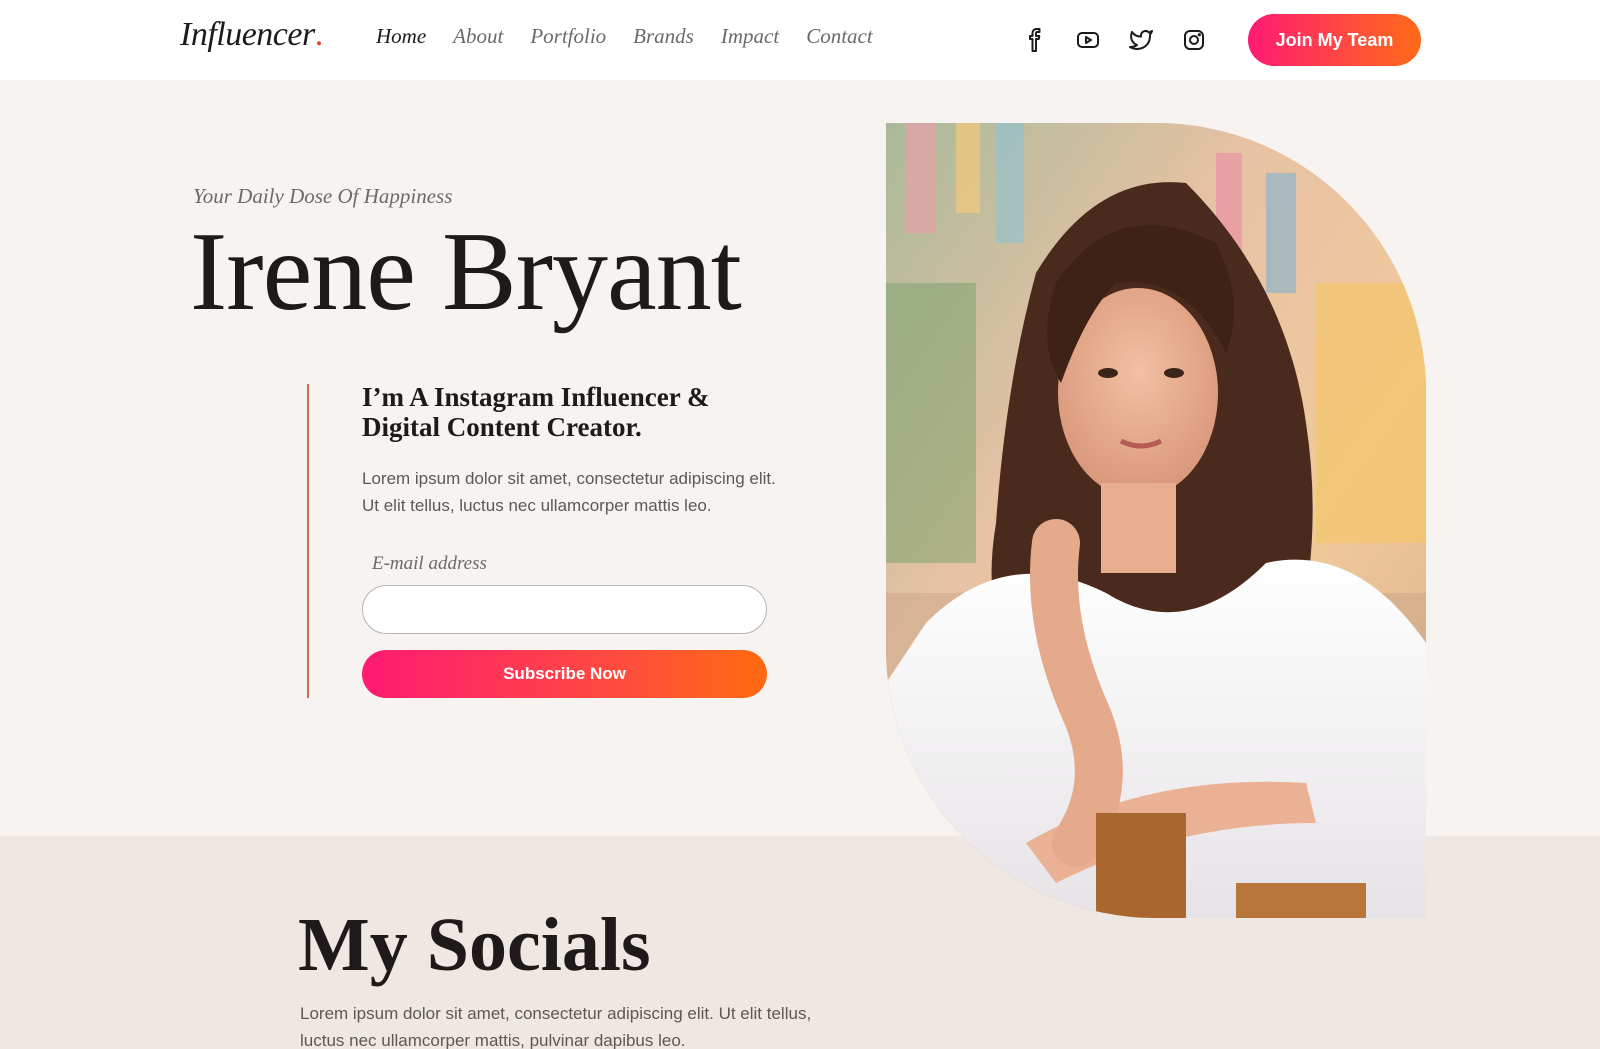 This screenshot has height=1049, width=1600. I want to click on nav-portfolio: Portfolio, so click(568, 36).